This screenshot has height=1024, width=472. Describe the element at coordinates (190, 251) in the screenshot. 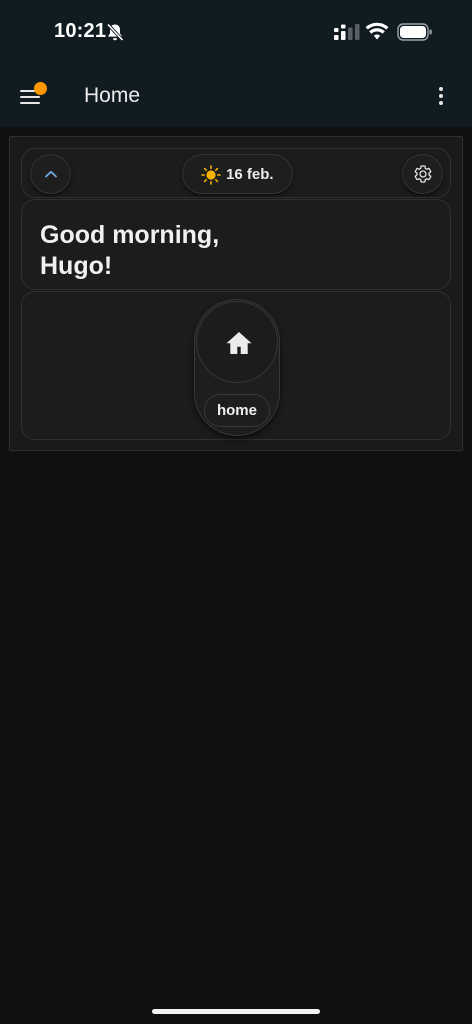

I see `greeting-text: Good morning, Hugo!` at that location.